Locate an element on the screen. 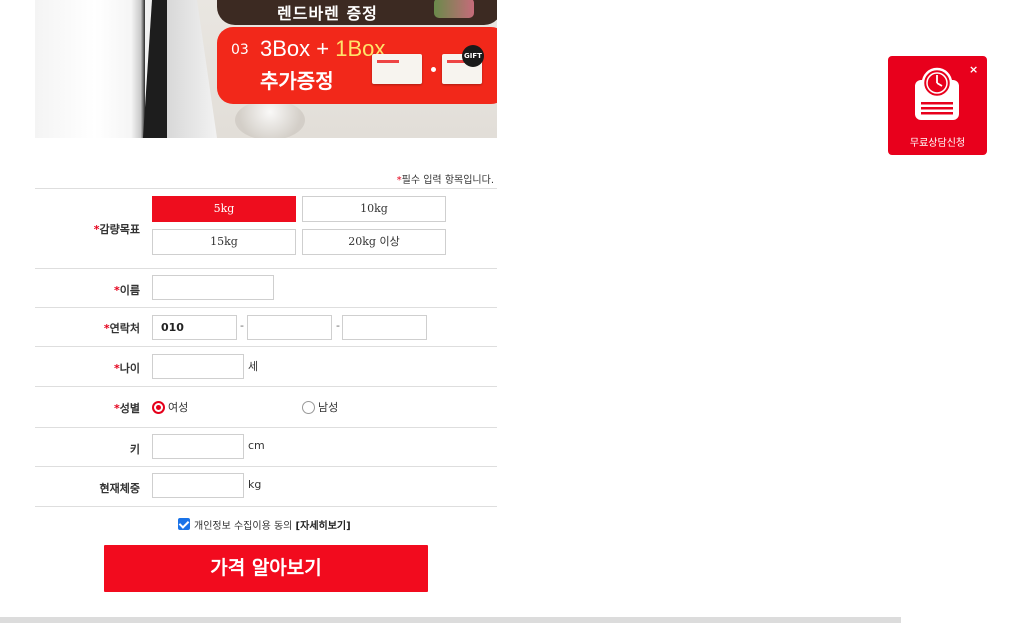 Image resolution: width=1024 pixels, height=623 pixels. offer-headline: 3Box + 1Box is located at coordinates (322, 49).